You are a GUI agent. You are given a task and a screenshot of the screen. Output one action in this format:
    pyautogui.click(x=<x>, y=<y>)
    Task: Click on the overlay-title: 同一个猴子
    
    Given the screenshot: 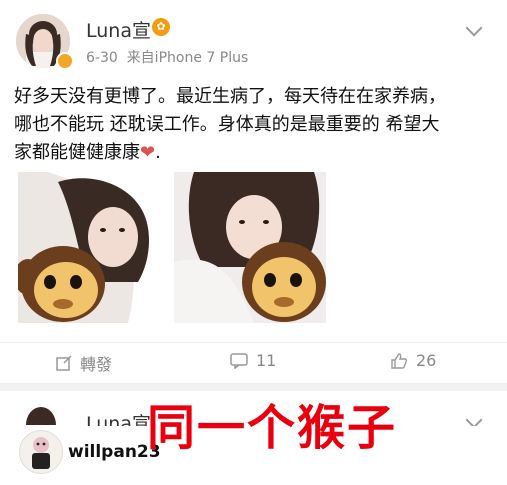 What is the action you would take?
    pyautogui.click(x=272, y=428)
    